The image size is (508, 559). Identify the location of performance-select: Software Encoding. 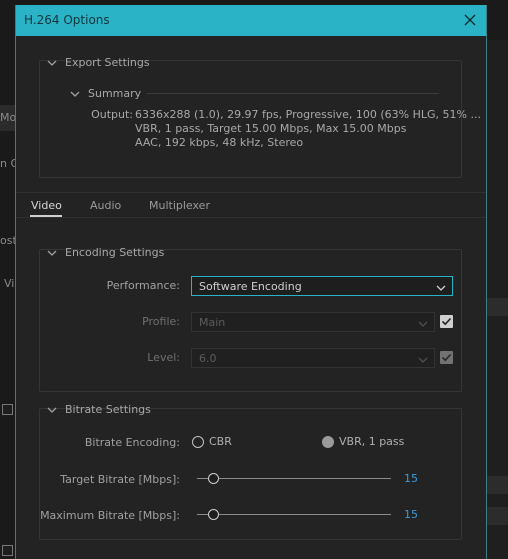
(322, 286).